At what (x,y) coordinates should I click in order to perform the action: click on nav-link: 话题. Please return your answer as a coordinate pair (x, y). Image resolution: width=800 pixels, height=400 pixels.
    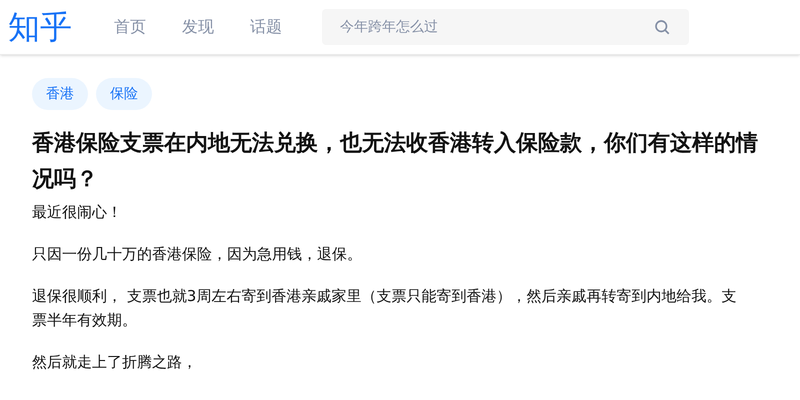
    Looking at the image, I should click on (266, 27).